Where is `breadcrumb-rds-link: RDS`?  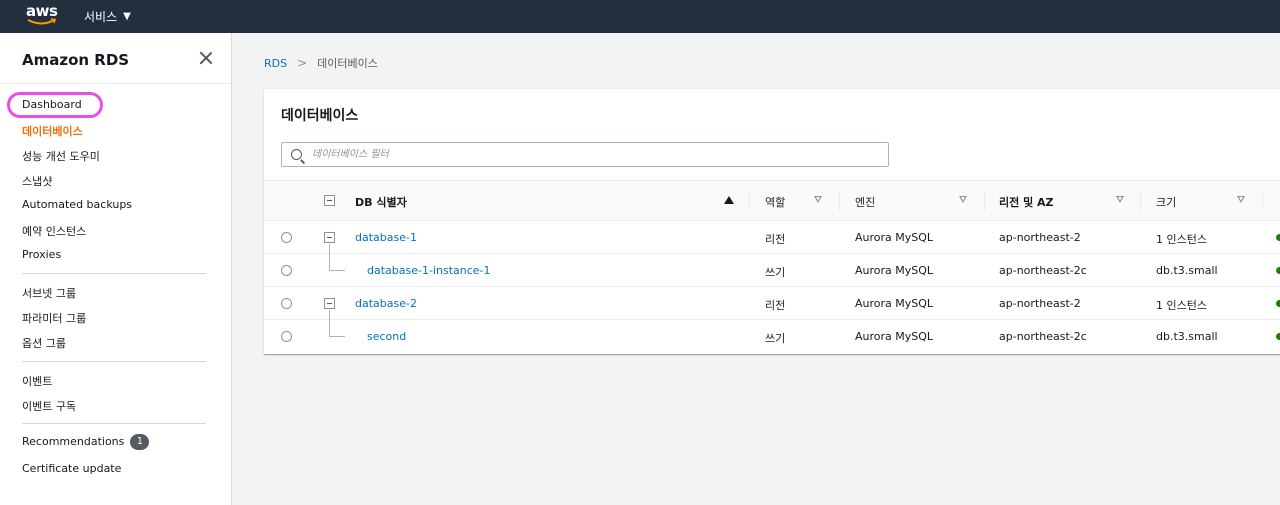
breadcrumb-rds-link: RDS is located at coordinates (275, 63).